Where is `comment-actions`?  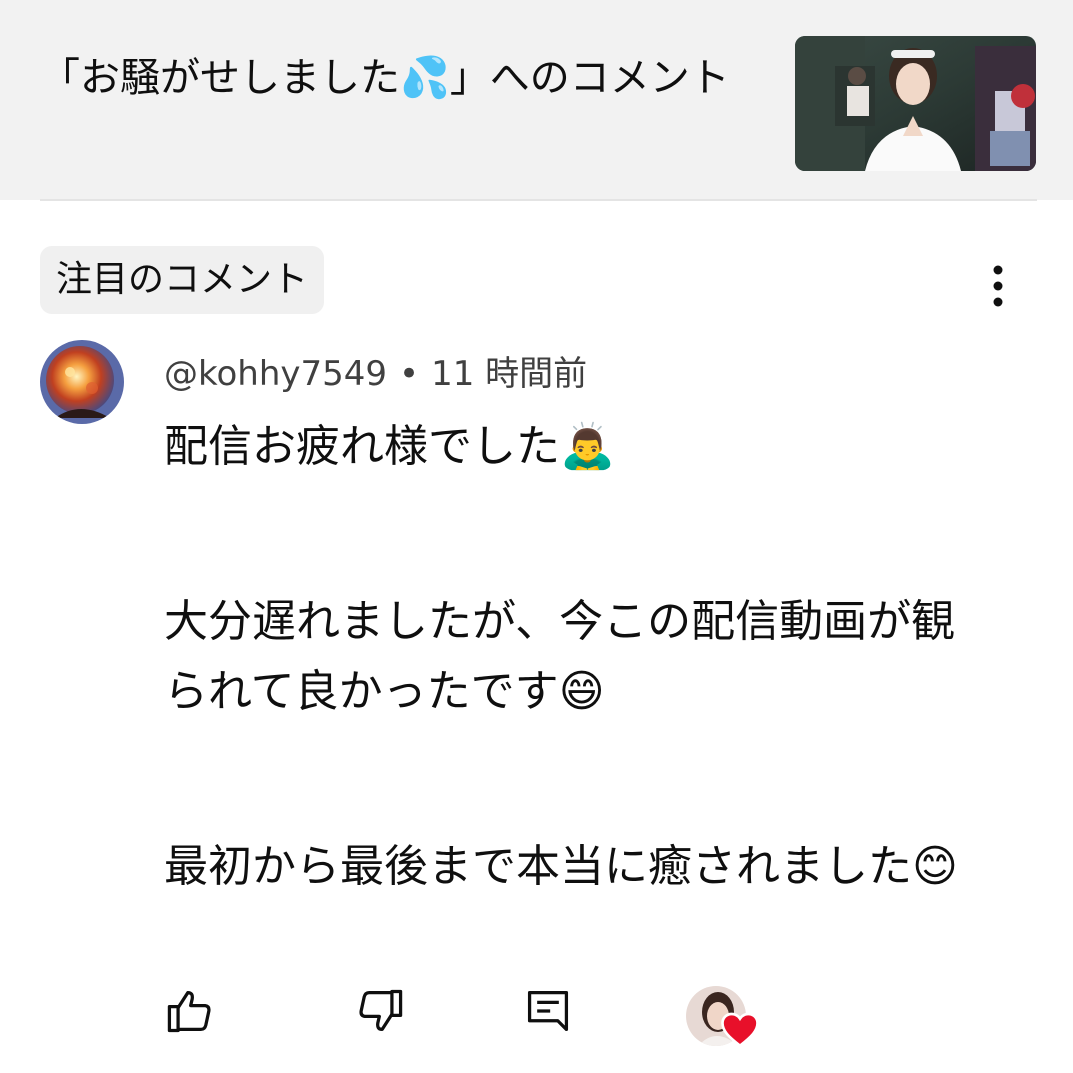 comment-actions is located at coordinates (536, 1018).